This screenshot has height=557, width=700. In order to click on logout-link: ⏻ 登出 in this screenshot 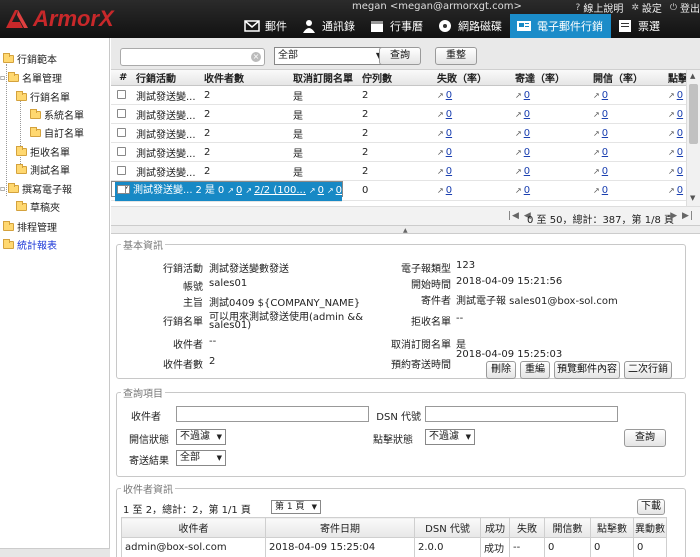, I will do `click(685, 8)`.